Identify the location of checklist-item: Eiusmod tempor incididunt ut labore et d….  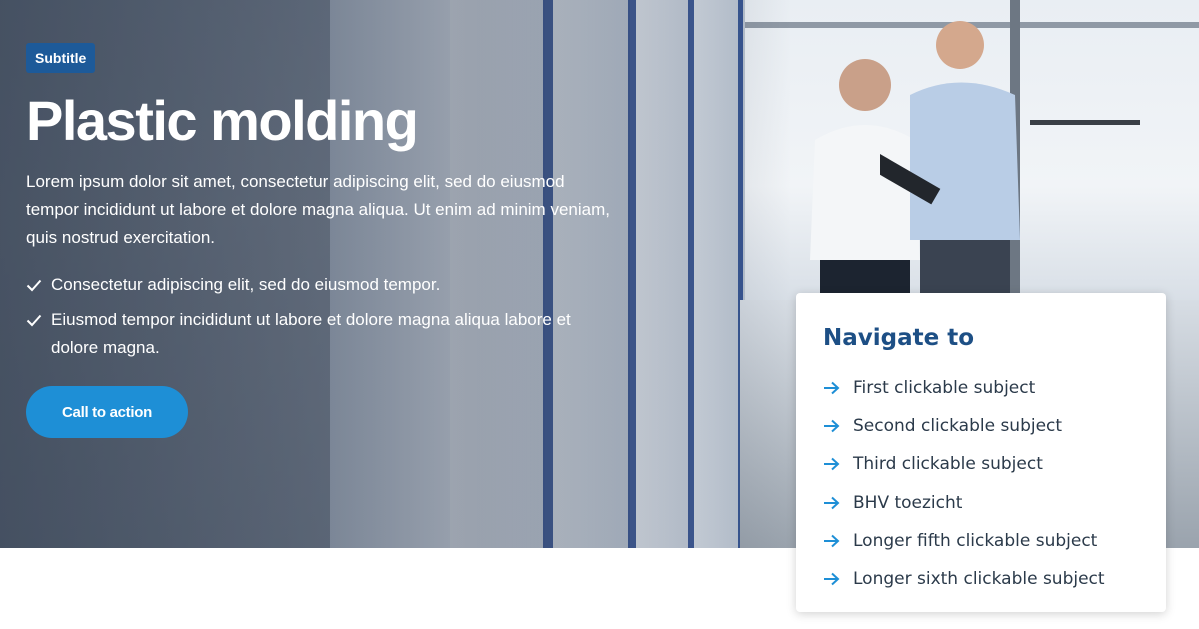
(321, 334).